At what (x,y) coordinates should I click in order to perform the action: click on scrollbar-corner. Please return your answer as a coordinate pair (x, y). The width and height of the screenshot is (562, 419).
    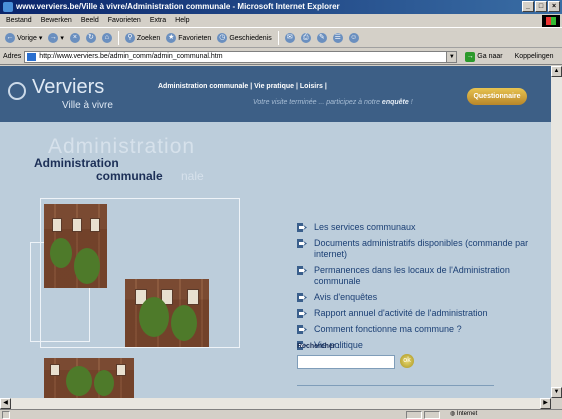
    Looking at the image, I should click on (556, 403).